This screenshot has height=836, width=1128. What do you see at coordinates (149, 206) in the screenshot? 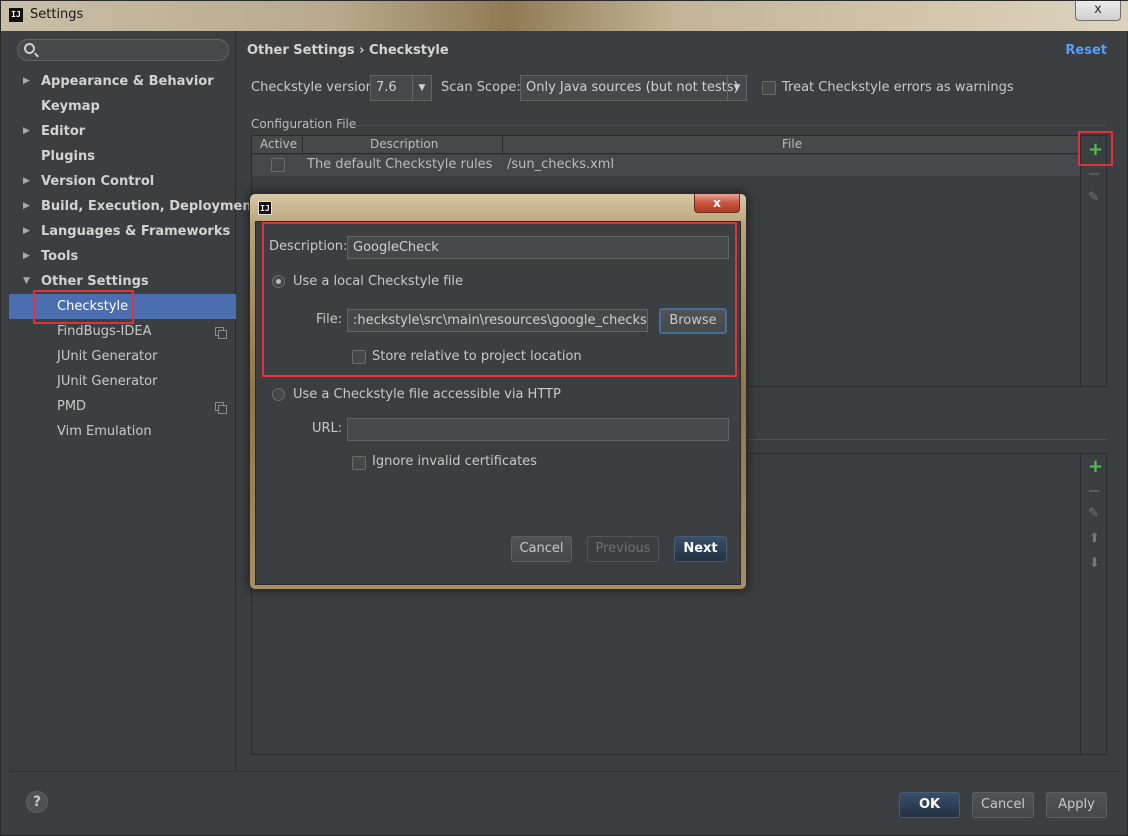
I see `tree-item-label: Build, Execution, Deployment` at bounding box center [149, 206].